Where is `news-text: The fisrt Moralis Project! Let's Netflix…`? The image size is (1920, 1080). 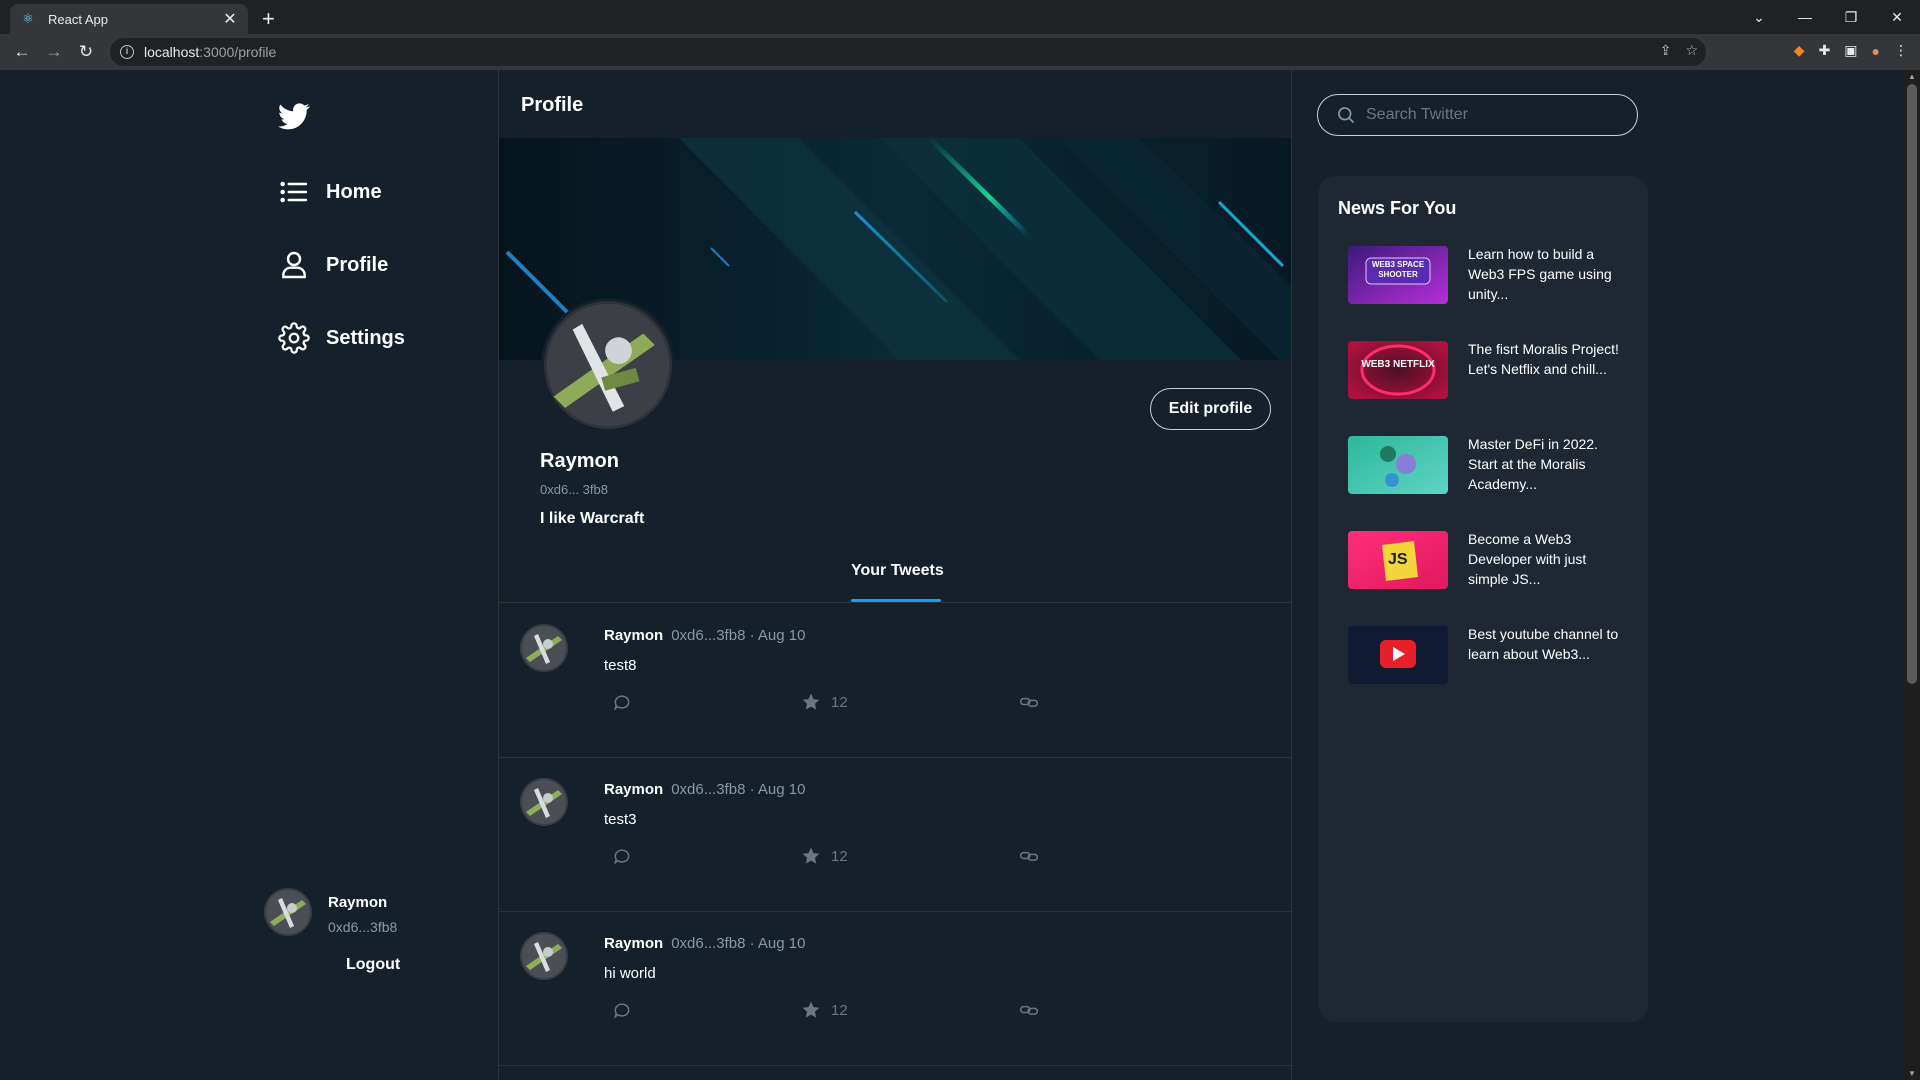
news-text: The fisrt Moralis Project! Let's Netflix… is located at coordinates (1543, 359).